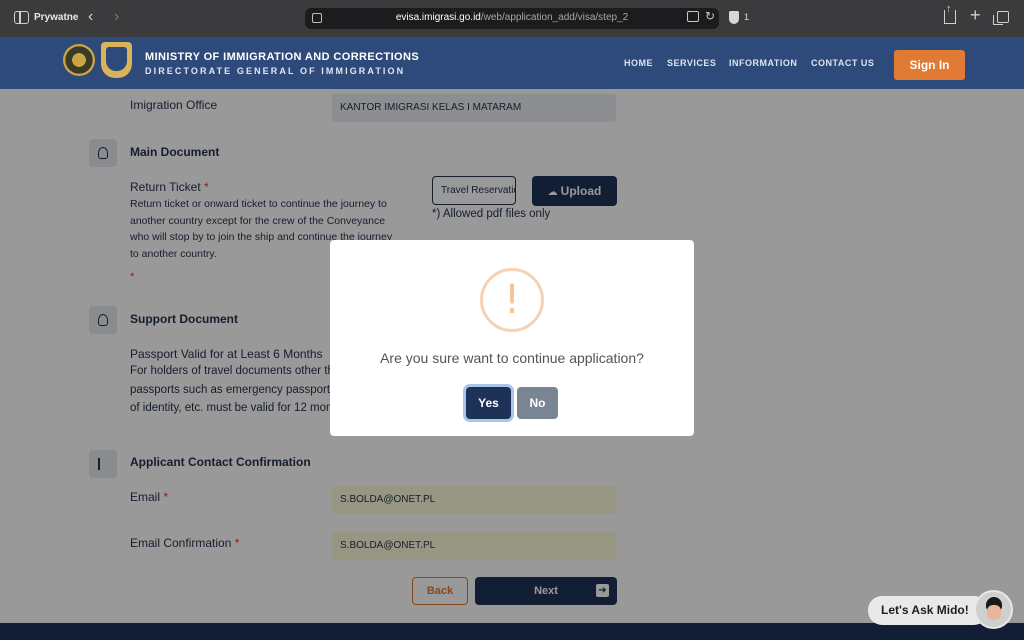  Describe the element at coordinates (710, 16) in the screenshot. I see `reload-icon: ↻` at that location.